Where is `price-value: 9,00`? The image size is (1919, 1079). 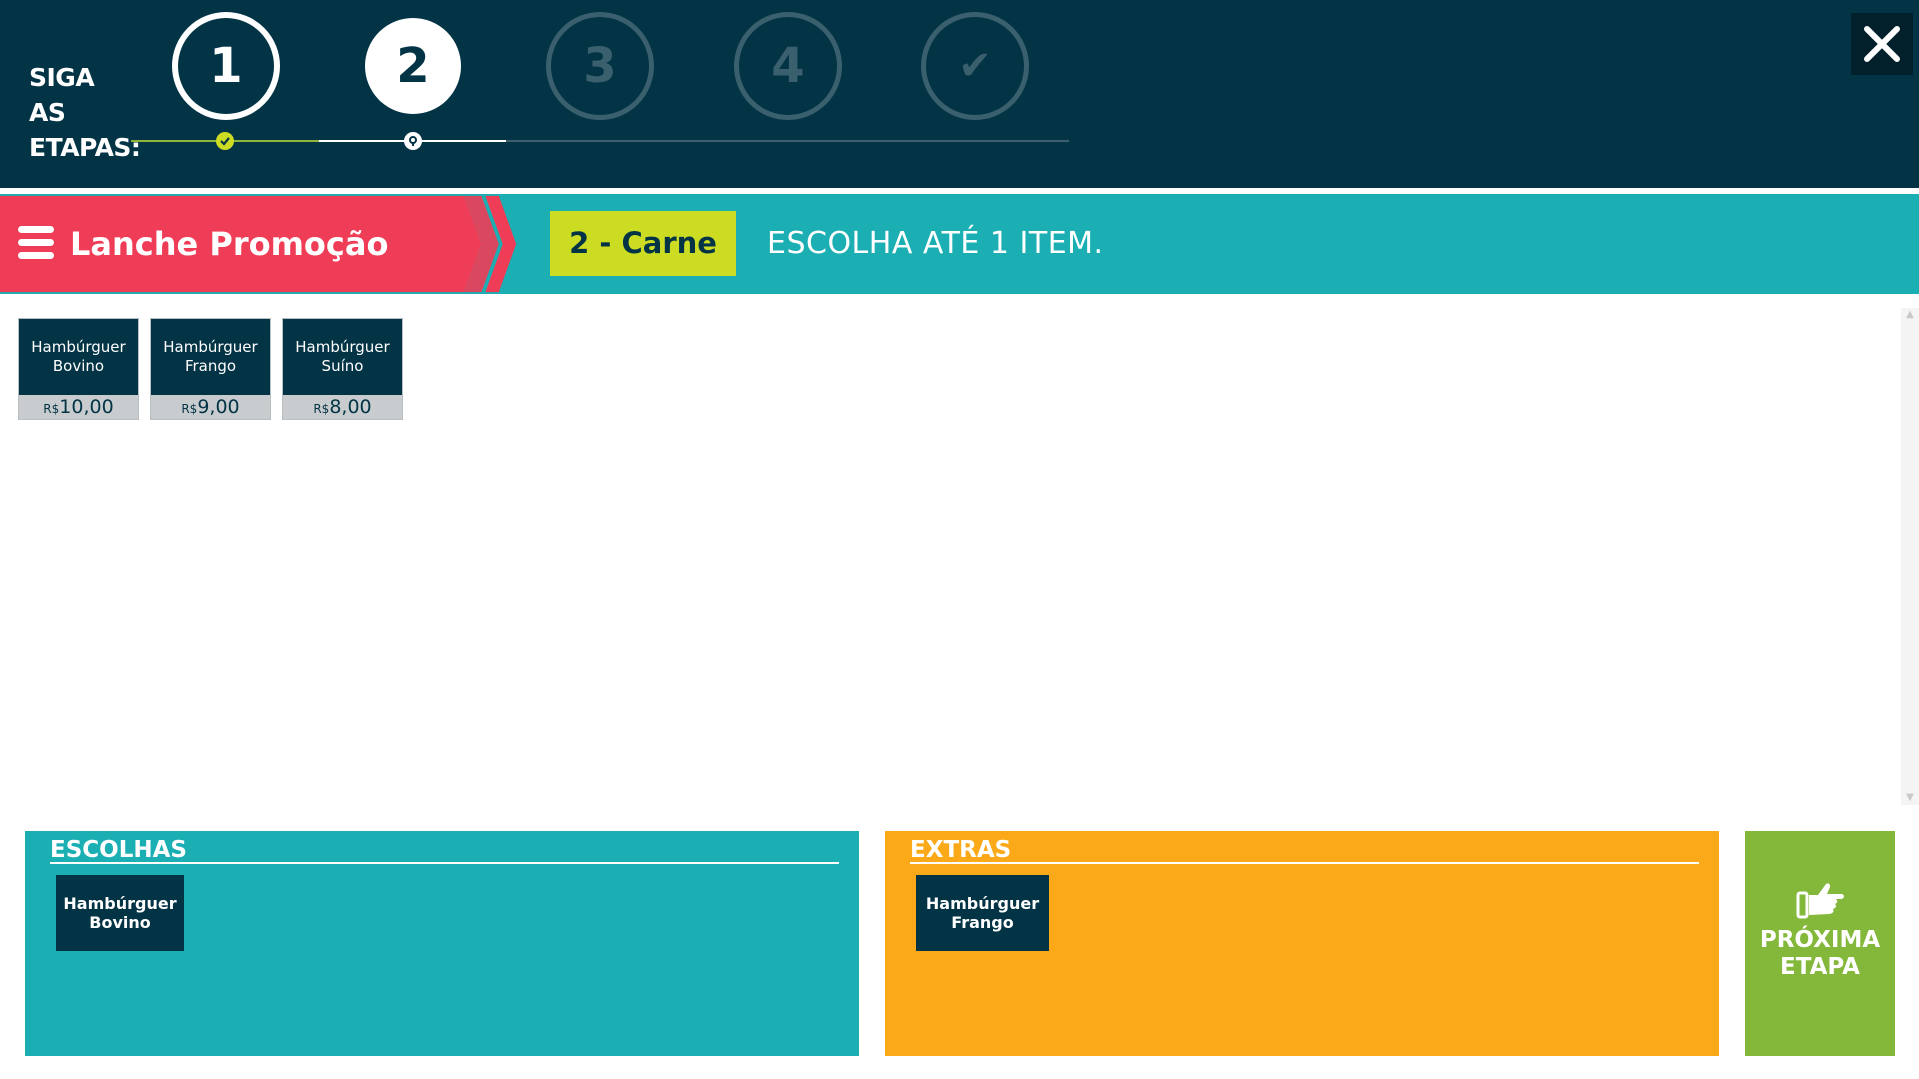
price-value: 9,00 is located at coordinates (218, 407).